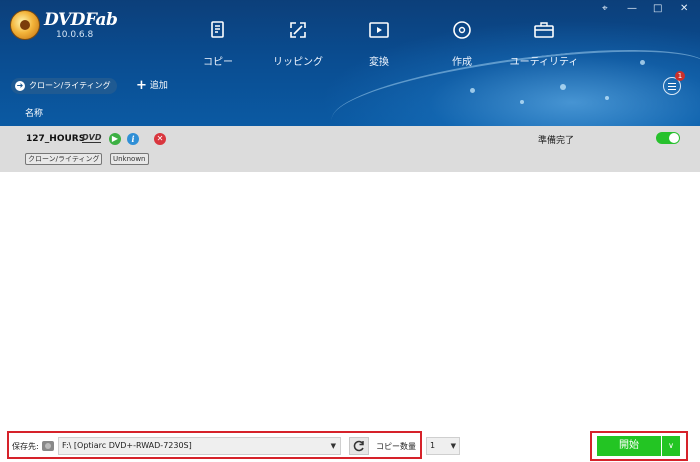  What do you see at coordinates (632, 9) in the screenshot?
I see `minimize-button: —` at bounding box center [632, 9].